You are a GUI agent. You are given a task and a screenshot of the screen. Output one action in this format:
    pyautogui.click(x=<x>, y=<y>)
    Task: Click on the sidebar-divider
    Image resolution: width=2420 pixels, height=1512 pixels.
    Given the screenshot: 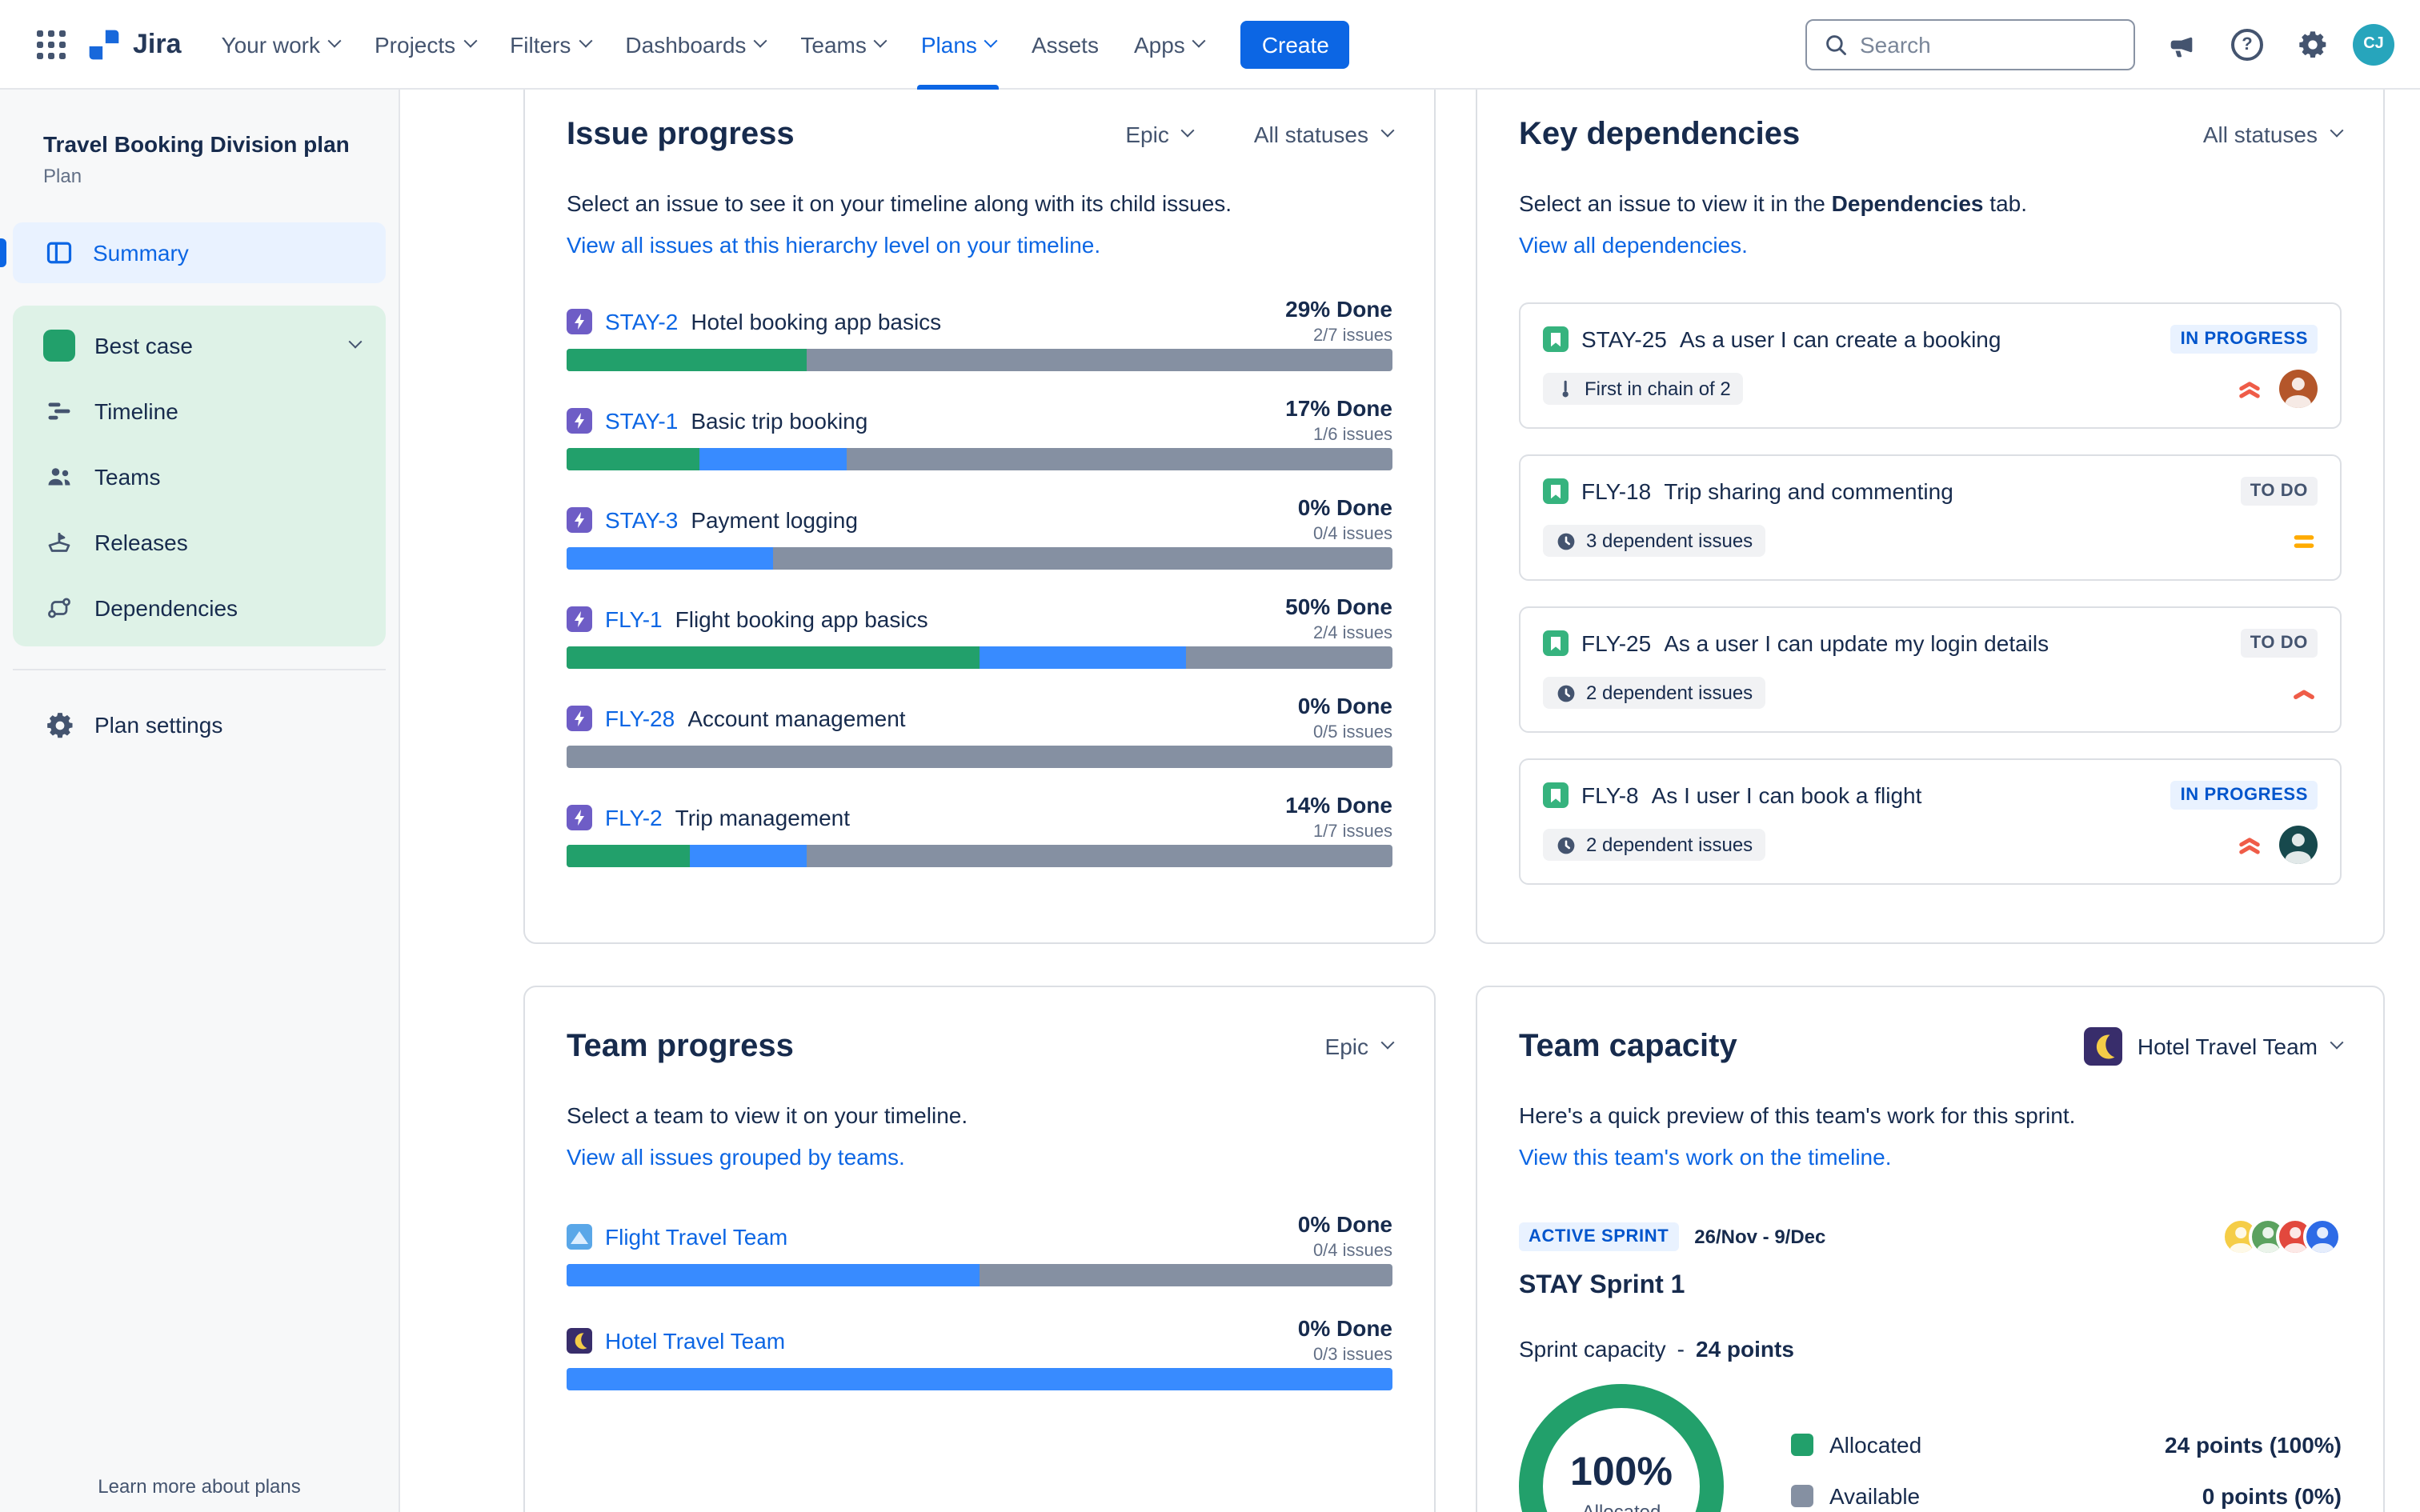 What is the action you would take?
    pyautogui.click(x=199, y=669)
    